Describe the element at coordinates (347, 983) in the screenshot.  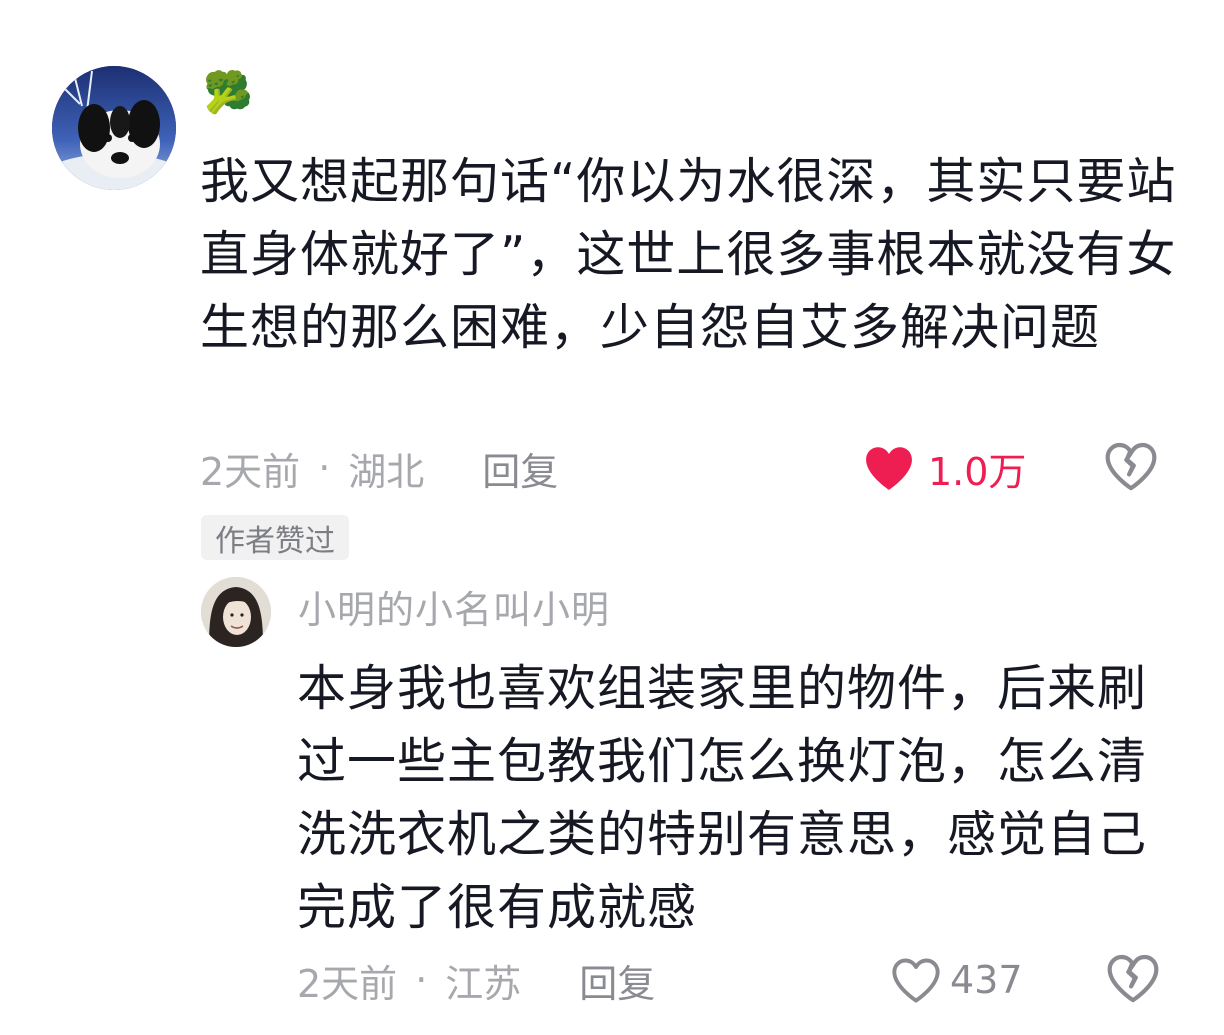
I see `reply-time: 2天前` at that location.